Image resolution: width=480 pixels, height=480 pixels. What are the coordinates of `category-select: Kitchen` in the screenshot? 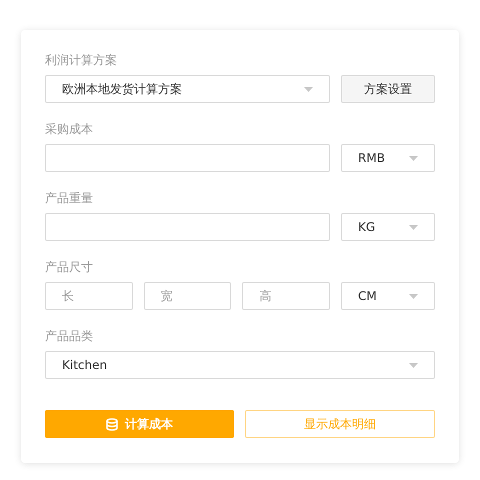 It's located at (240, 365).